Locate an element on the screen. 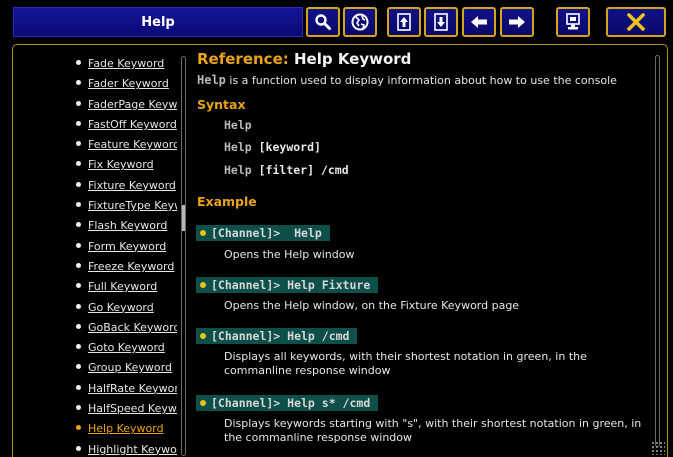 The height and width of the screenshot is (457, 673). online-help-button is located at coordinates (360, 22).